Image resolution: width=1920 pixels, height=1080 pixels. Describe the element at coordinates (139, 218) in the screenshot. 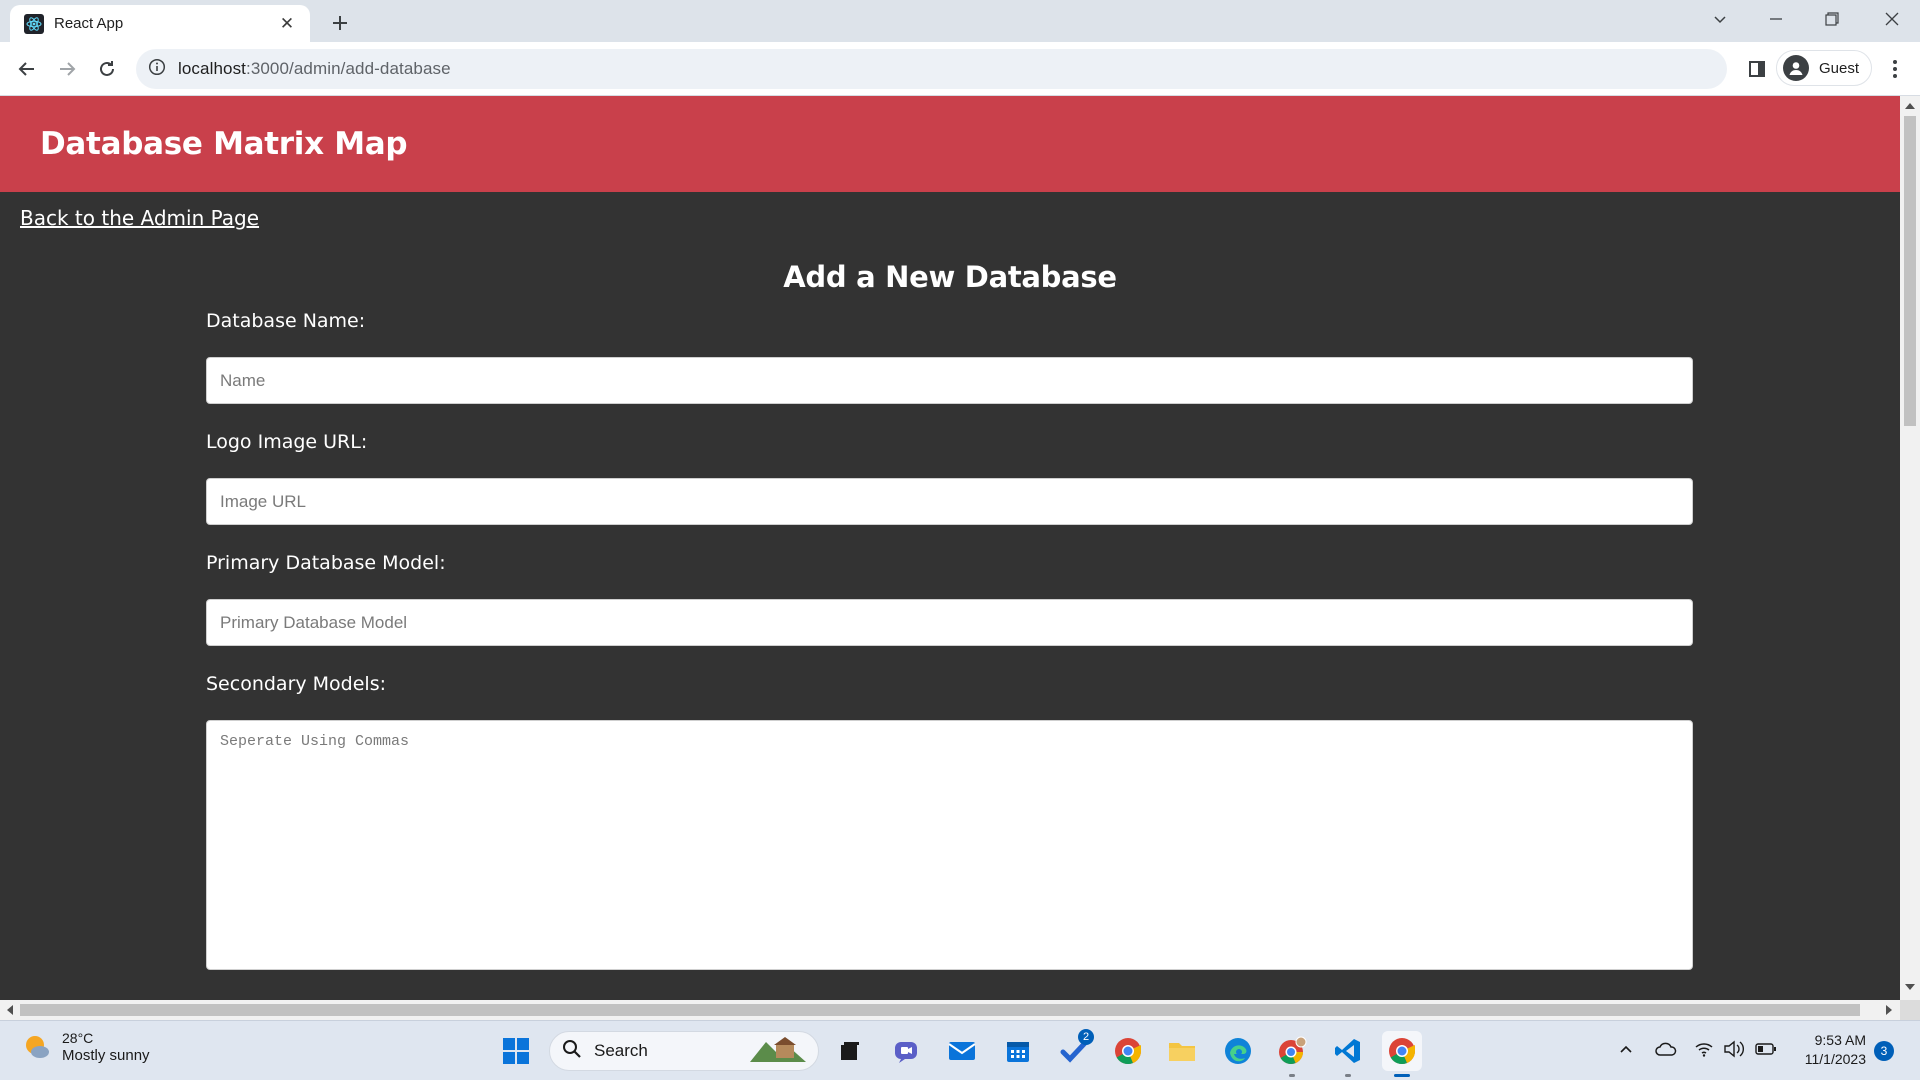

I see `back-to-admin-link: Back to the Admin Page` at that location.